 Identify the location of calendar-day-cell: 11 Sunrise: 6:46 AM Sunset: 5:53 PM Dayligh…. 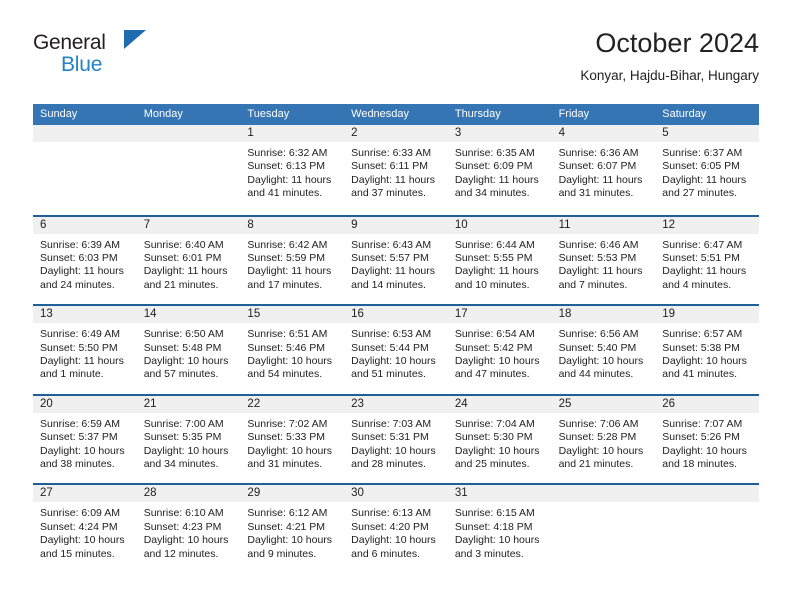
(603, 260).